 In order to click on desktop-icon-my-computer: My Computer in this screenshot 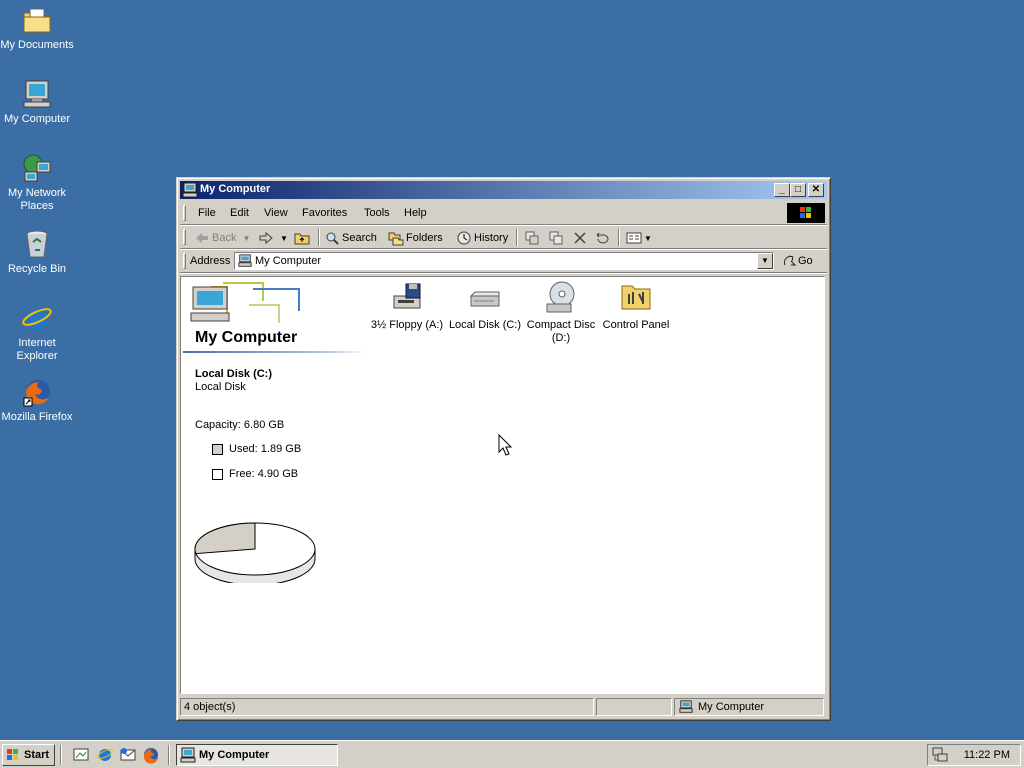, I will do `click(37, 102)`.